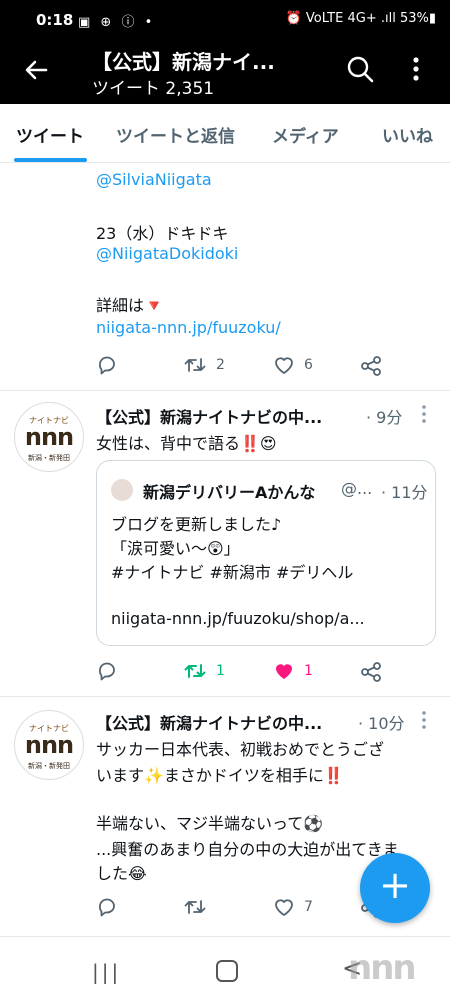  Describe the element at coordinates (240, 749) in the screenshot. I see `tweet-text: サッカー日本代表、初戦おめでとうござ` at that location.